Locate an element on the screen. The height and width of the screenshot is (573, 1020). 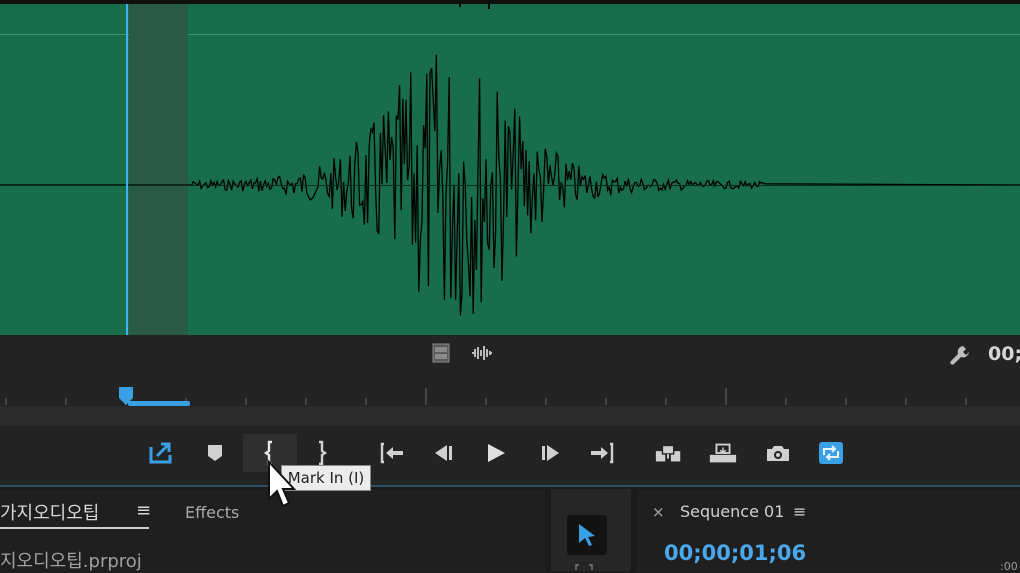
mouse-cursor-icon is located at coordinates (282, 483).